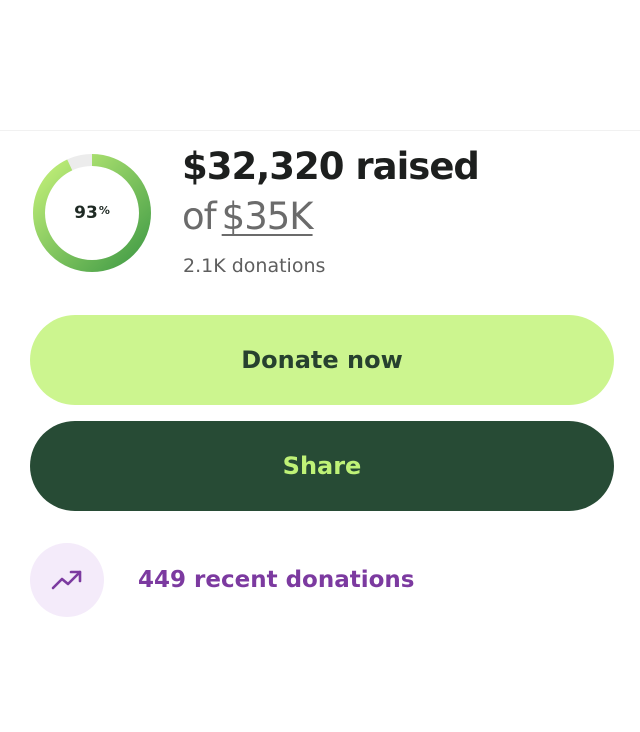 Image resolution: width=640 pixels, height=732 pixels. I want to click on recent-donations-label: 449 recent donations, so click(276, 580).